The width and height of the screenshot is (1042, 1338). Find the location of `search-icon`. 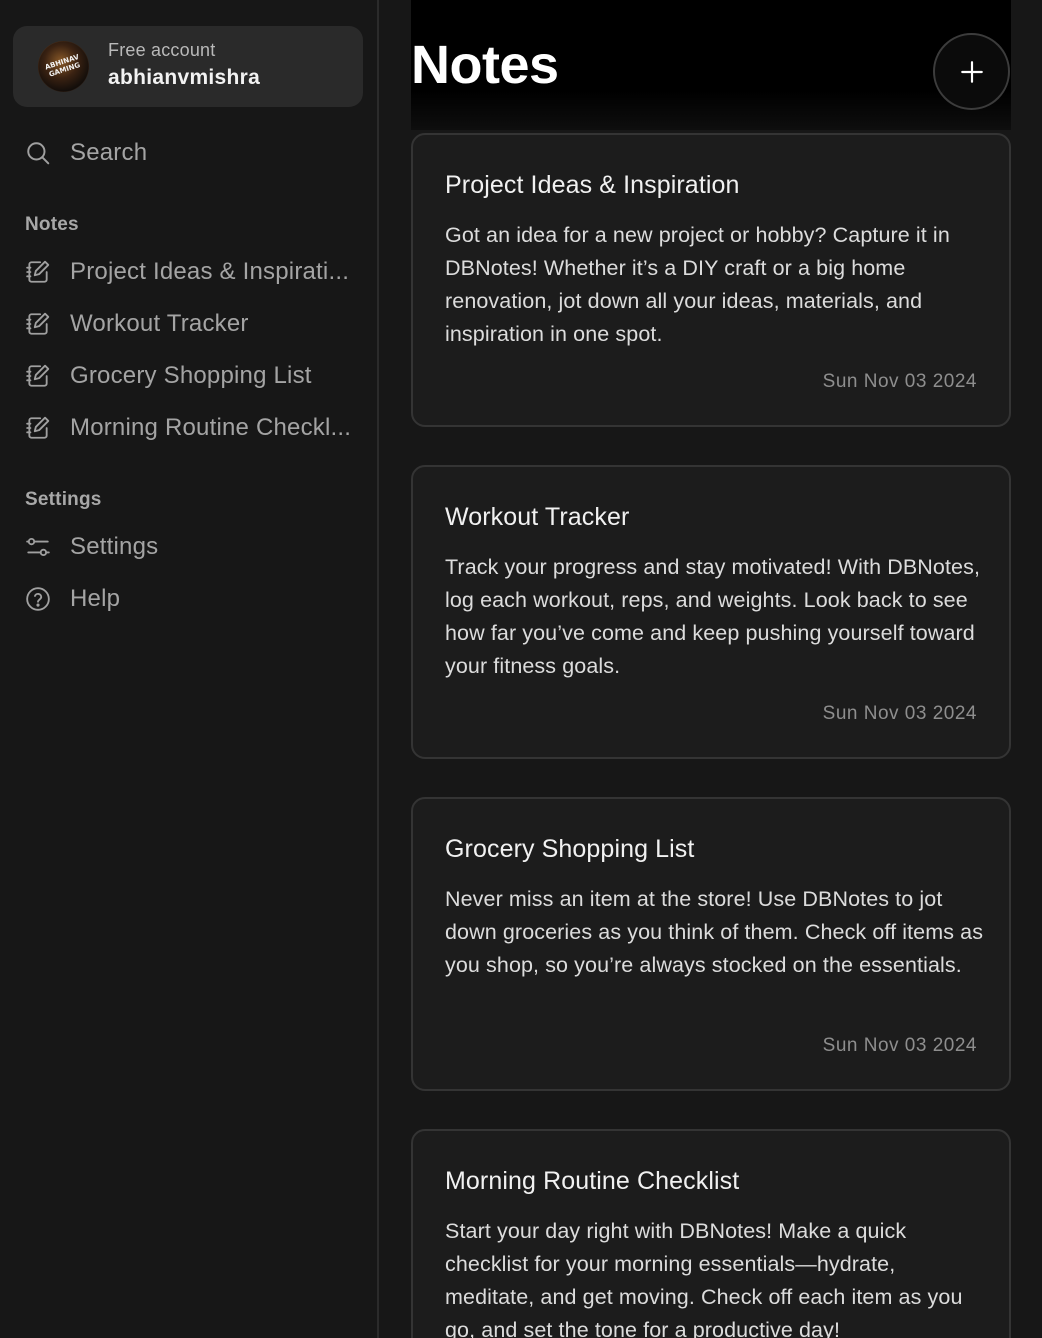

search-icon is located at coordinates (37, 153).